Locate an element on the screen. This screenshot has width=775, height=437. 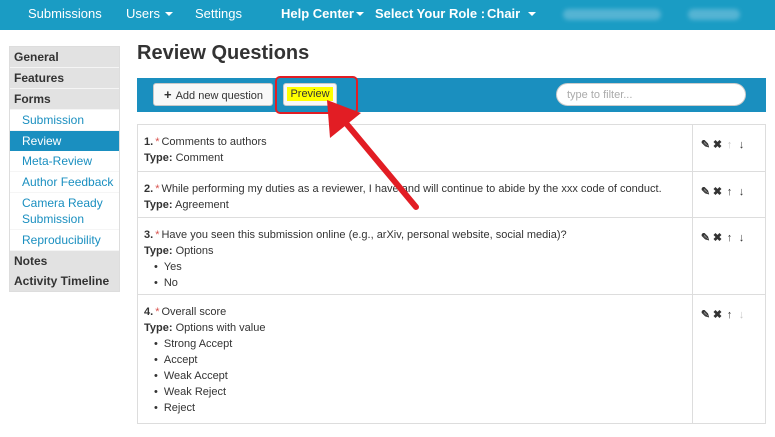
option-item: Strong Accept is located at coordinates (418, 344).